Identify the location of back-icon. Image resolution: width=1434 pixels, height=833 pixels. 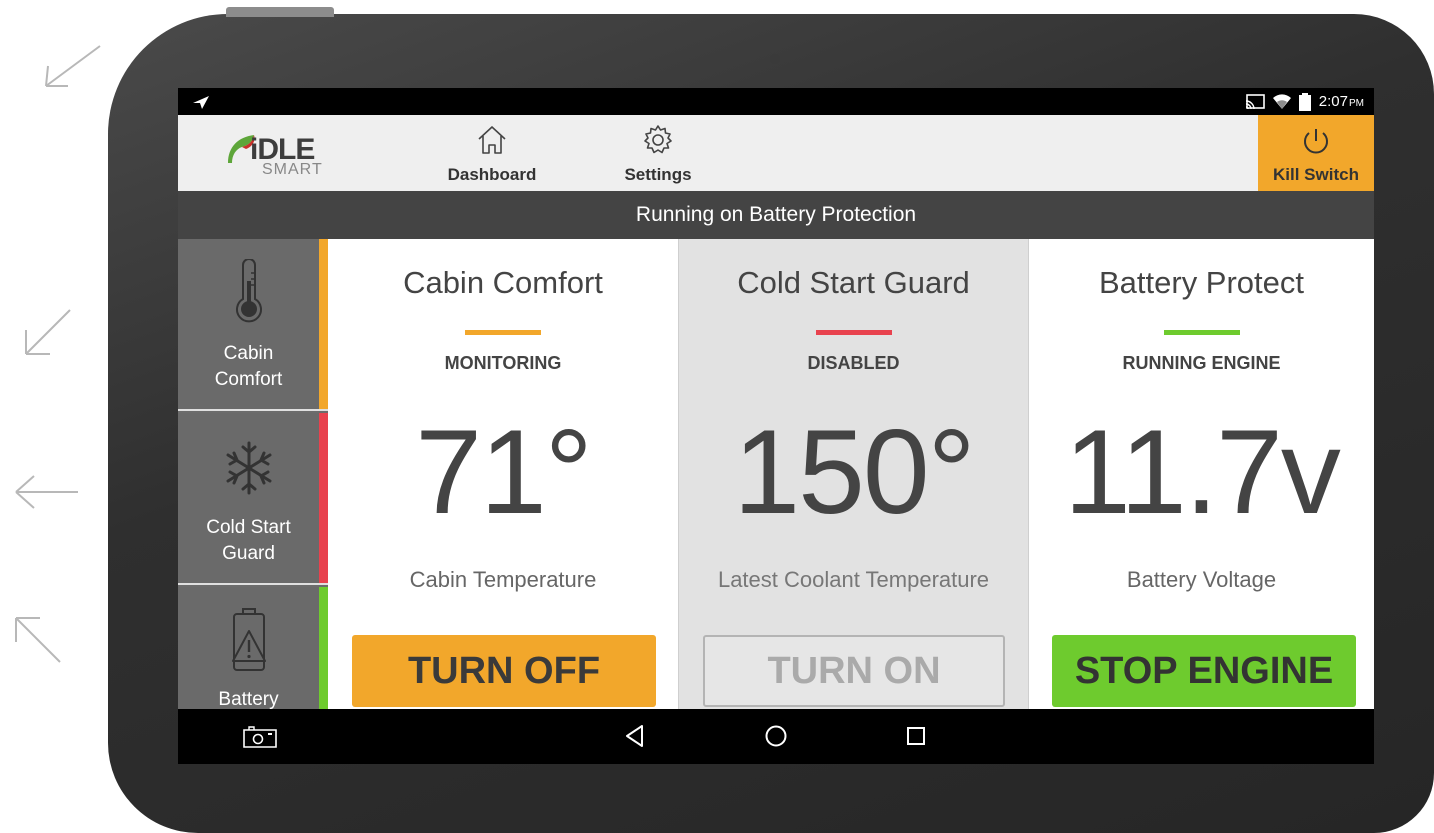
(635, 736).